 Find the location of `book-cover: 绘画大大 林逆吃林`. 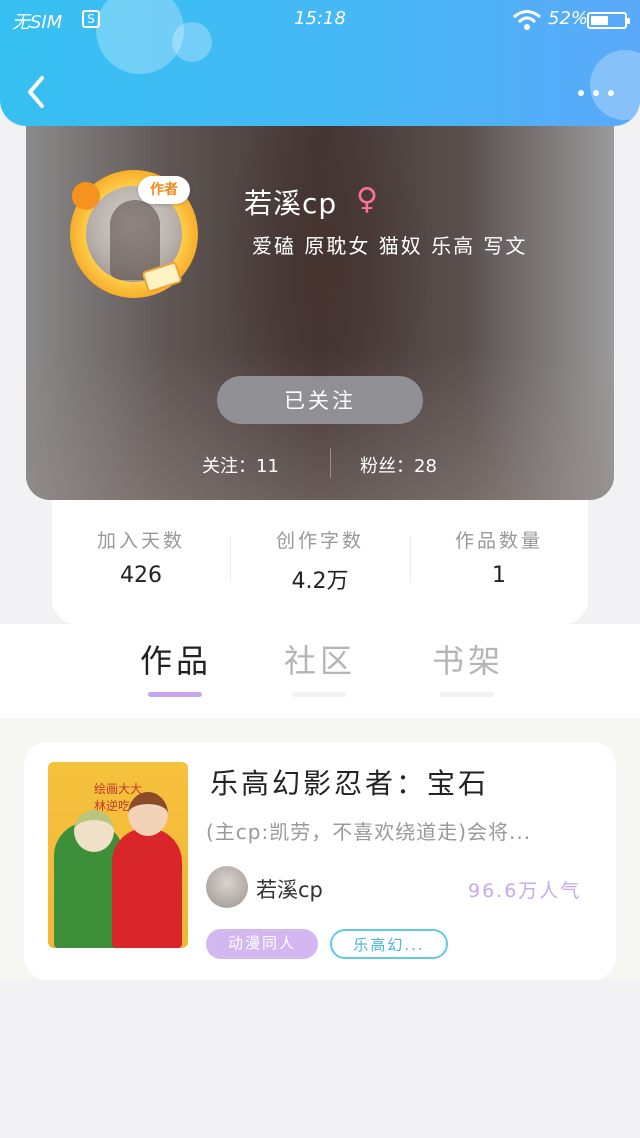

book-cover: 绘画大大 林逆吃林 is located at coordinates (118, 855).